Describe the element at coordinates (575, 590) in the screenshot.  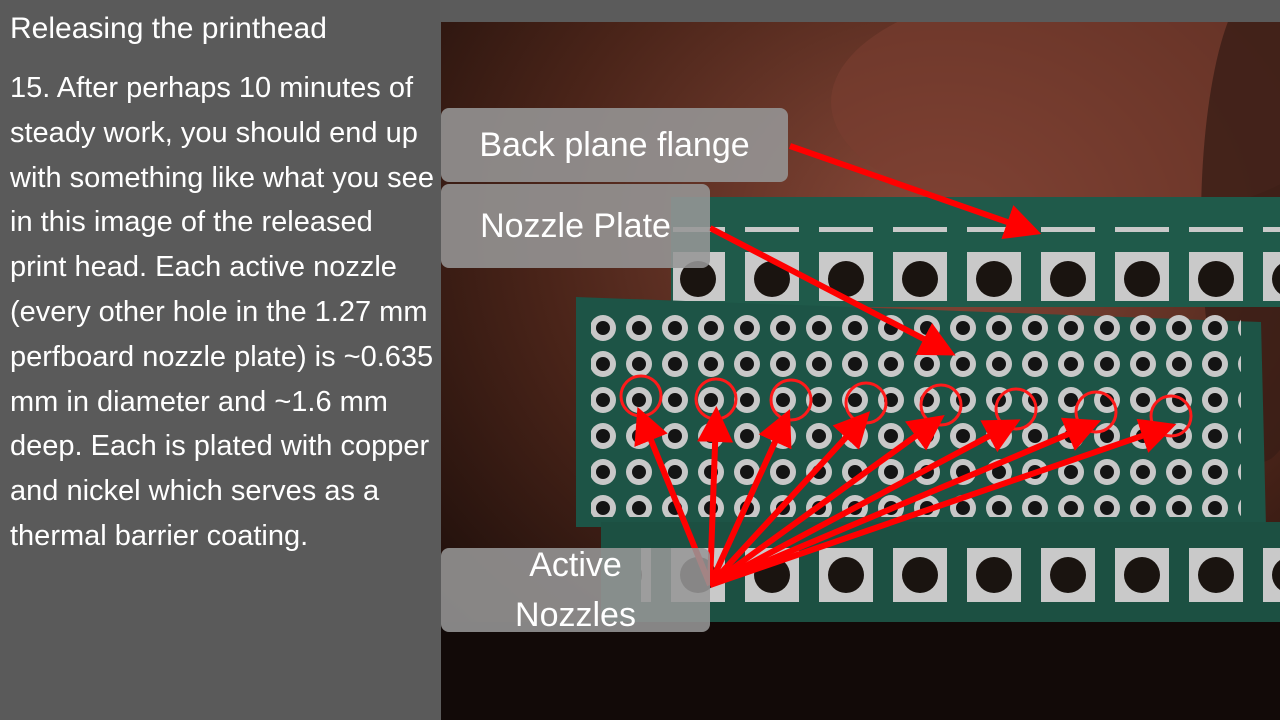
I see `callout-active-nozzles: Active Nozzles` at that location.